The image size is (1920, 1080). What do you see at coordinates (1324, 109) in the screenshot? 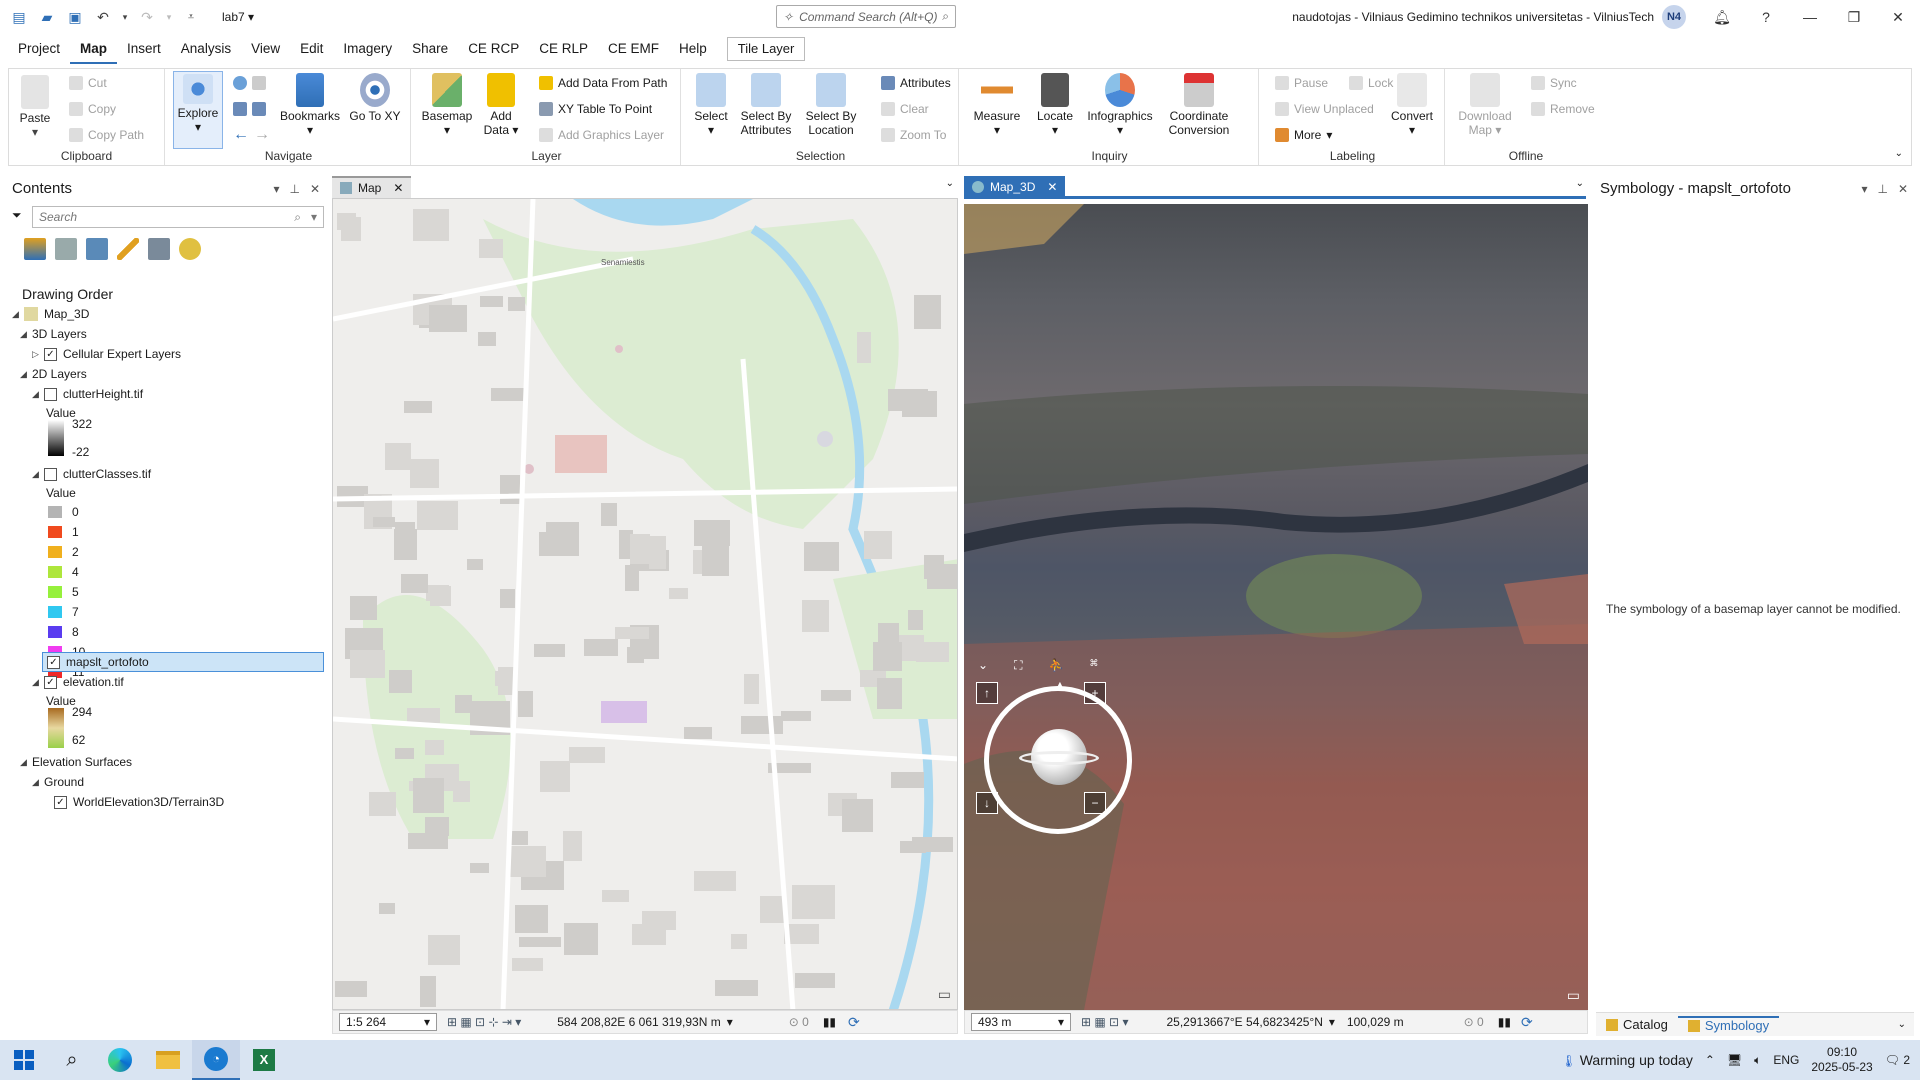
I see `view-unplaced-button: View Unplaced` at bounding box center [1324, 109].